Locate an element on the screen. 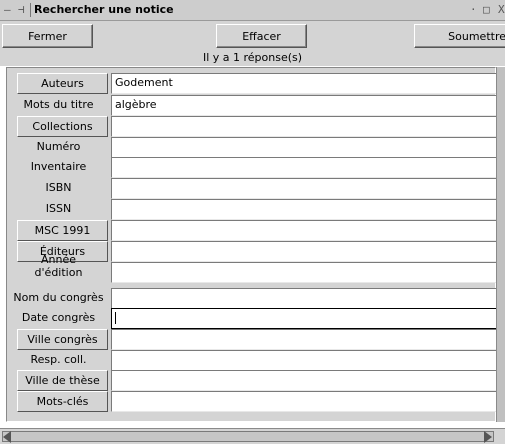  scroll-trough is located at coordinates (248, 436).